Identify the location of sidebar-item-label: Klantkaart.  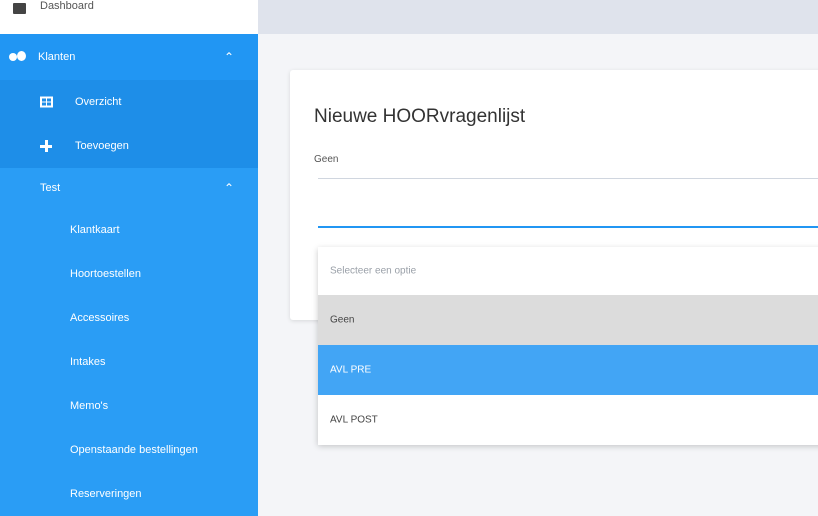
(95, 230).